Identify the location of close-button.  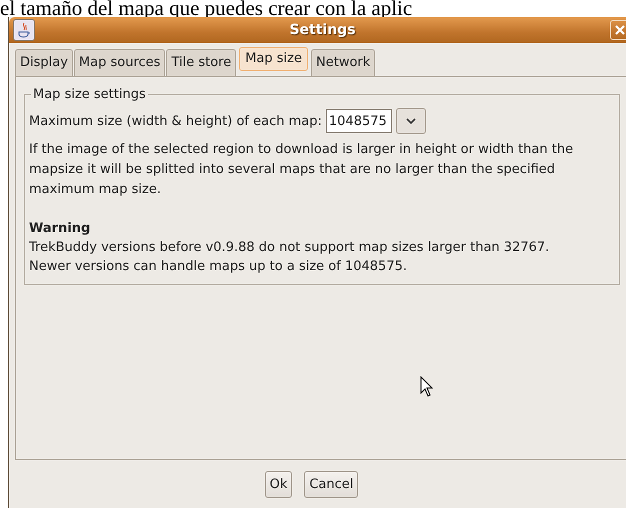
(618, 30).